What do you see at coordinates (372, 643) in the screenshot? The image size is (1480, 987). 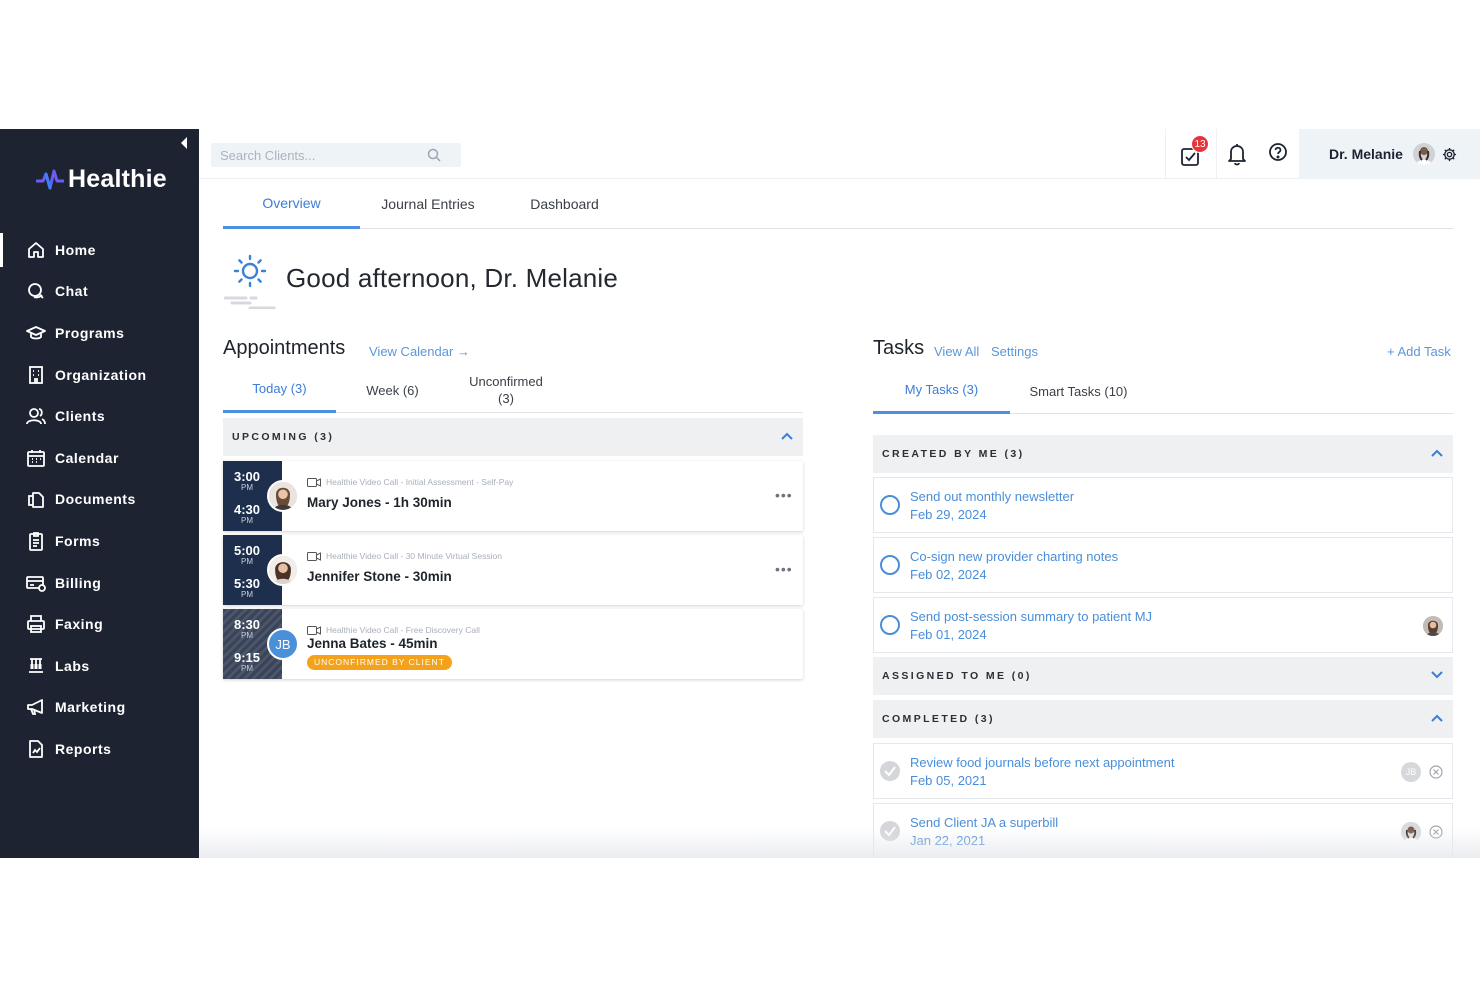 I see `appointment-client-name: Jenna Bates - 45min` at bounding box center [372, 643].